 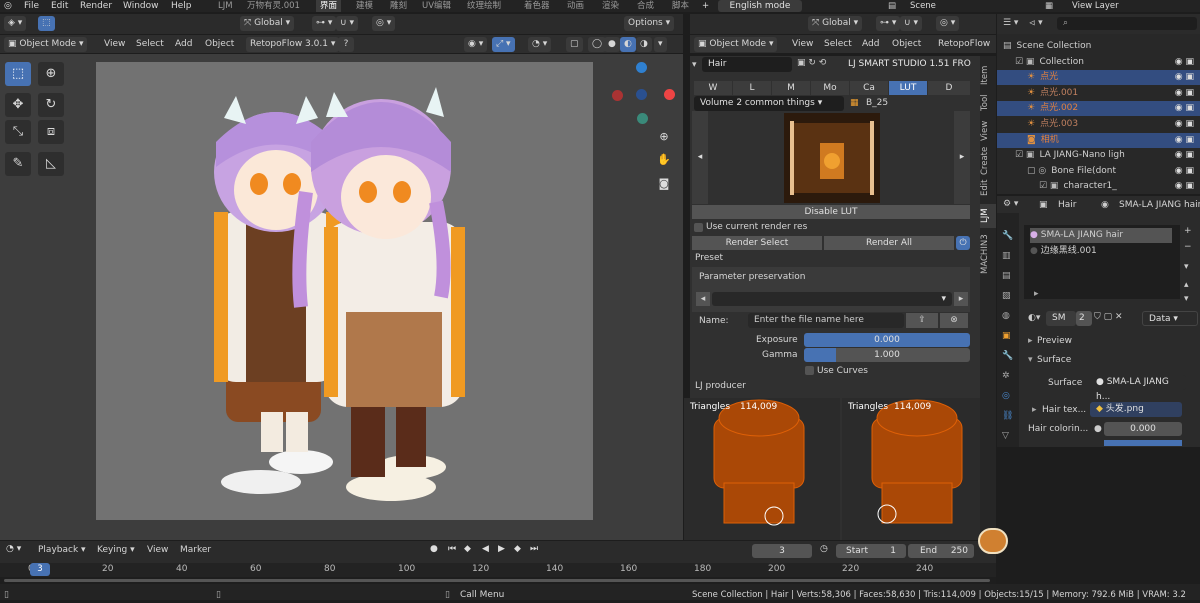 I want to click on modifier-tab-icon: 🔧, so click(x=1007, y=356).